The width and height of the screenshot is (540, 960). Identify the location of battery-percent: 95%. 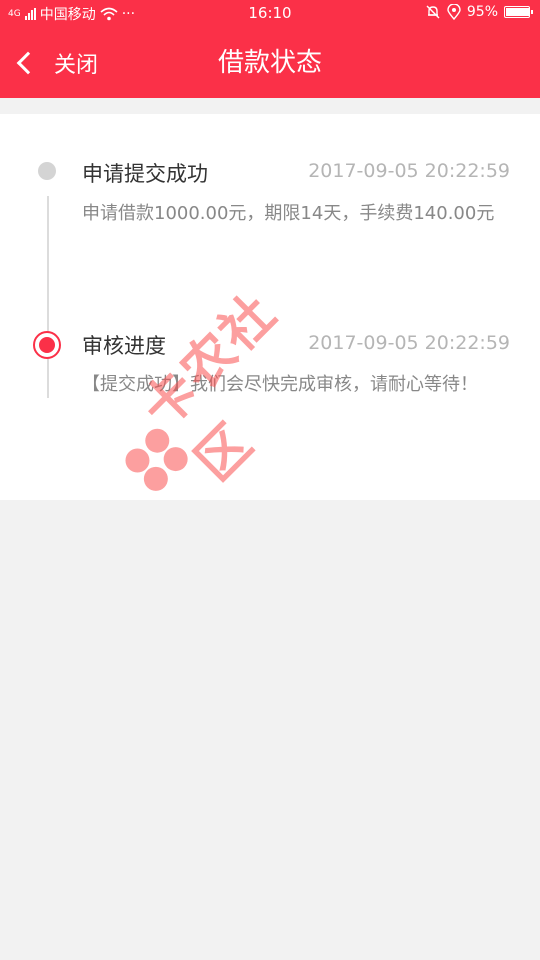
(482, 12).